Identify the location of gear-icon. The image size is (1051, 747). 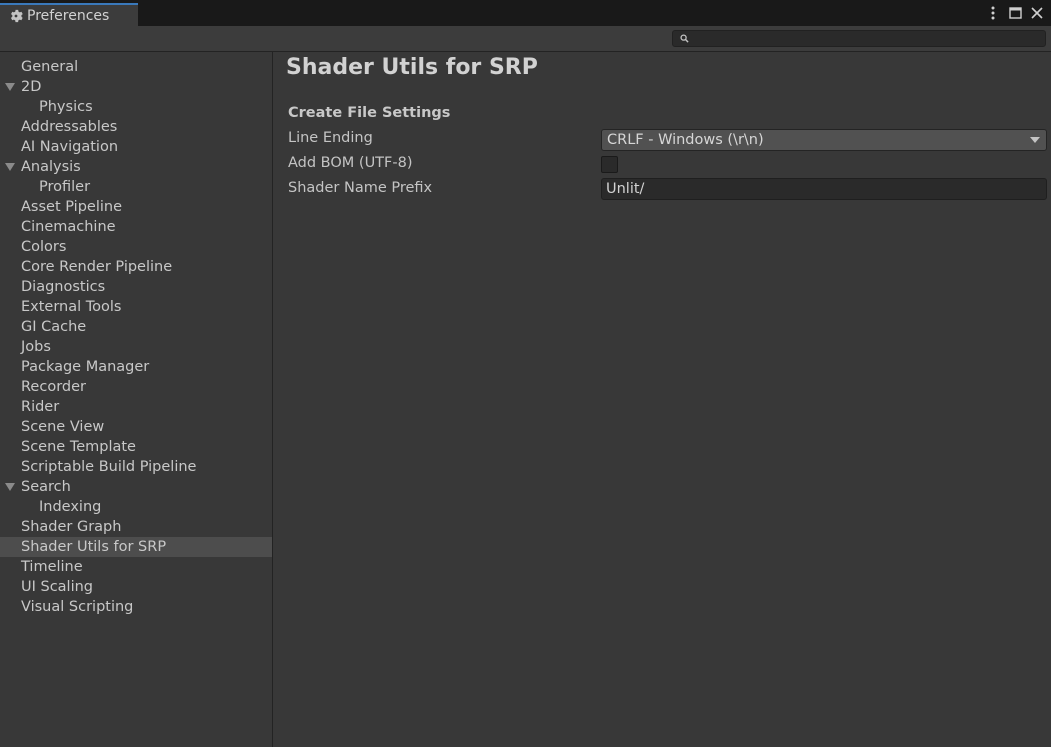
(15, 15).